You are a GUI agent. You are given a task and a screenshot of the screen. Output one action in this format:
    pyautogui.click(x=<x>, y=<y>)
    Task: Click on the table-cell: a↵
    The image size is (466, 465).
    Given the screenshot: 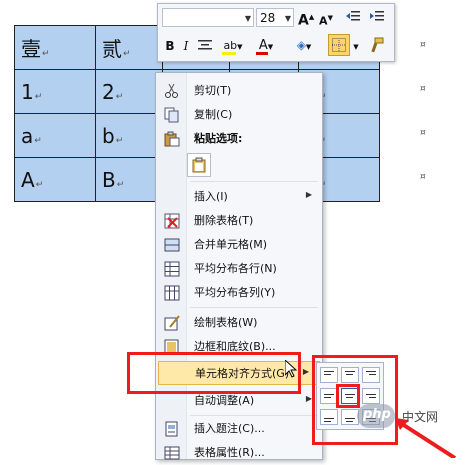 What is the action you would take?
    pyautogui.click(x=55, y=135)
    